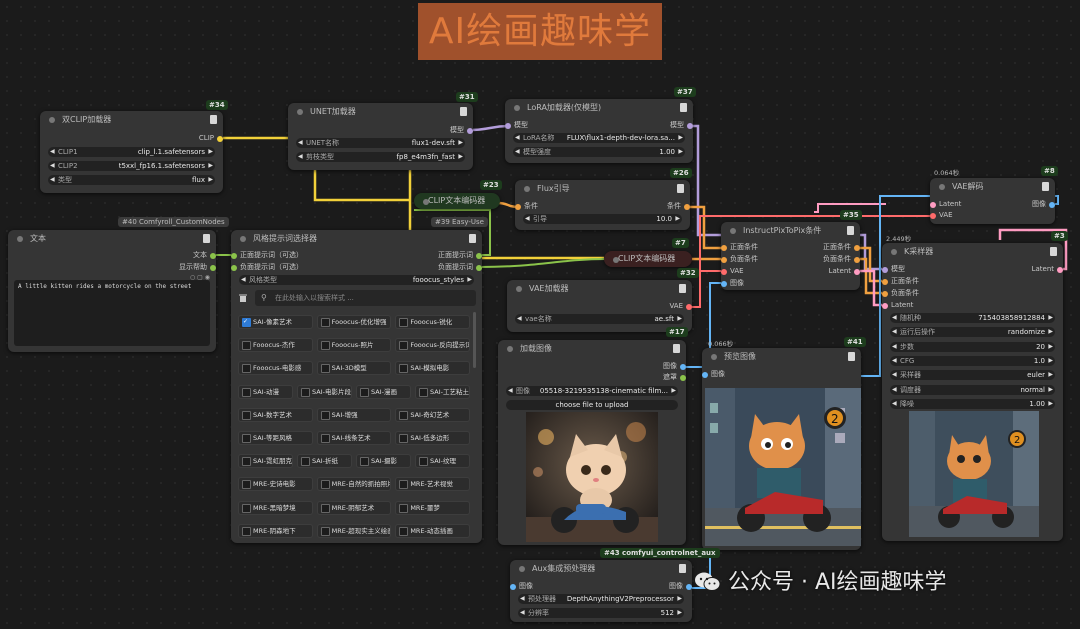  What do you see at coordinates (354, 438) in the screenshot?
I see `style-option: SAI-线条艺术` at bounding box center [354, 438].